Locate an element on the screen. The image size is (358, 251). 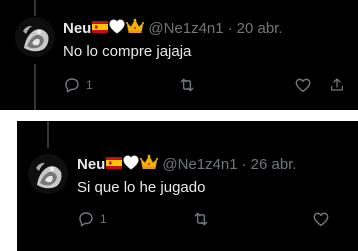
tweet-date: 26 abr. is located at coordinates (274, 165).